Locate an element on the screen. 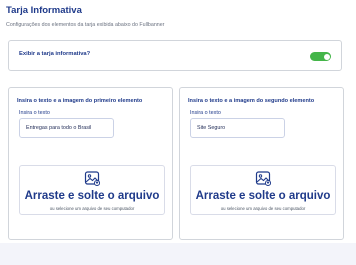  first-text-label: Insira o texto is located at coordinates (34, 113).